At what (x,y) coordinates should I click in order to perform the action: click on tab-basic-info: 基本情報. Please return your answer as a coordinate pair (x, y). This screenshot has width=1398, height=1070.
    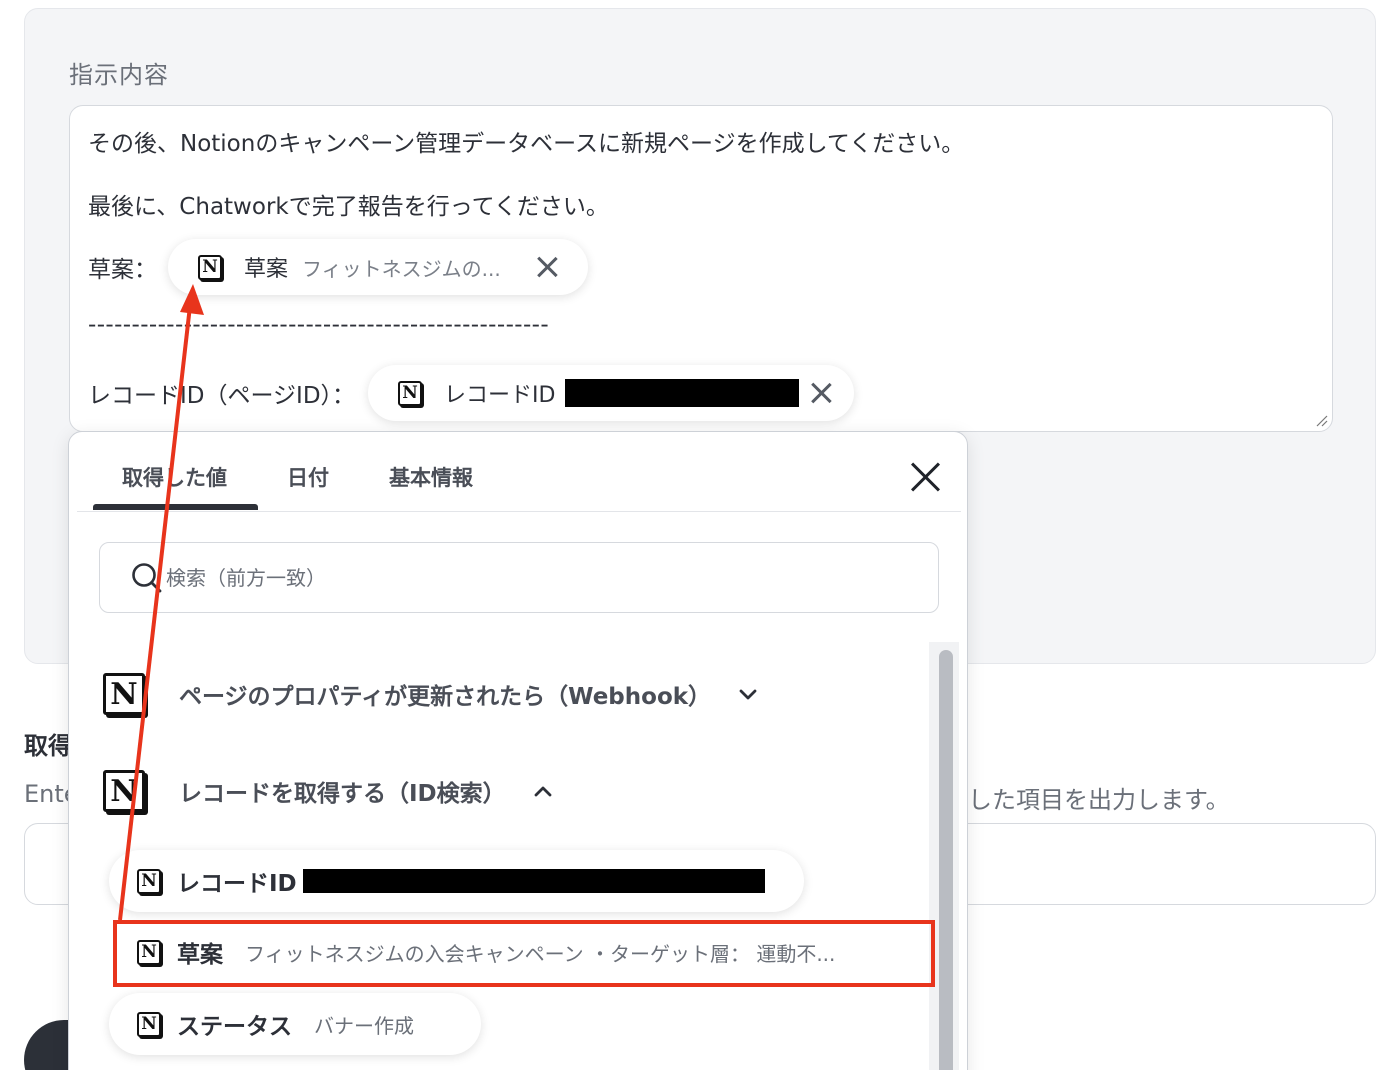
    Looking at the image, I should click on (431, 477).